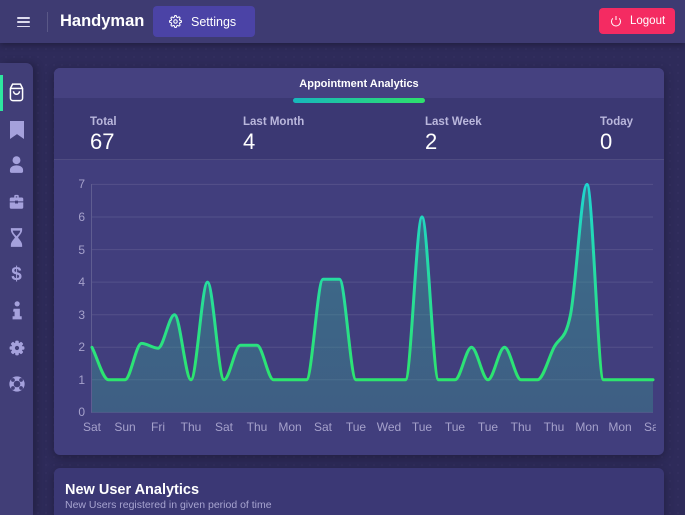 The width and height of the screenshot is (685, 515). I want to click on svg-text: 3, so click(81, 315).